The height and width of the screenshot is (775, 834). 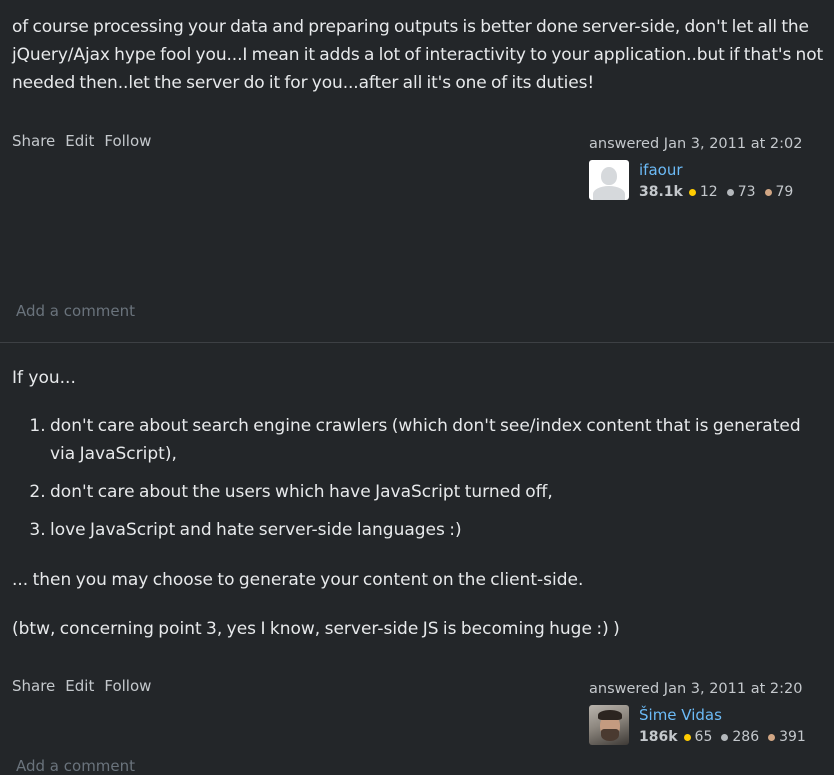 What do you see at coordinates (720, 192) in the screenshot?
I see `user-flair: 38.1k 12 73 79` at bounding box center [720, 192].